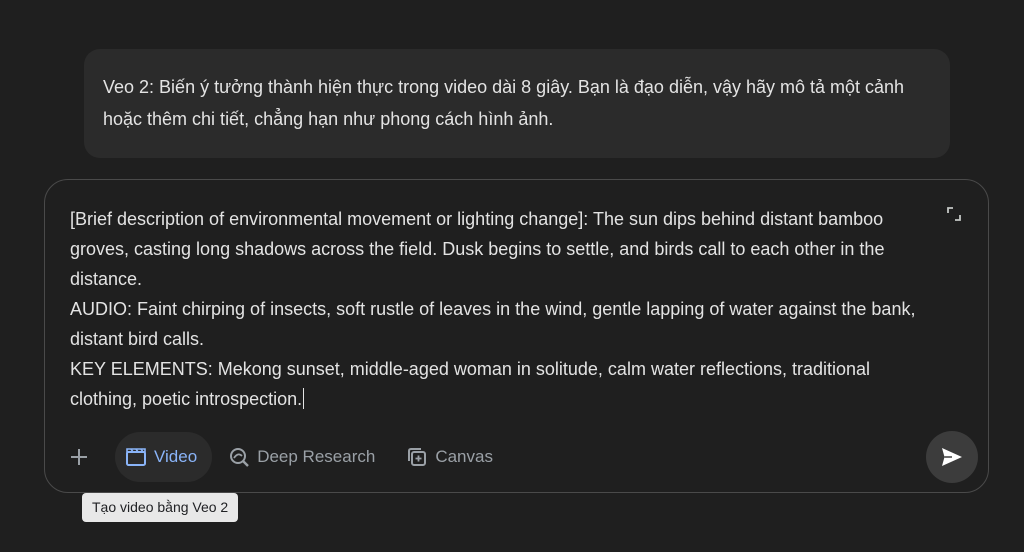 The width and height of the screenshot is (1024, 552). What do you see at coordinates (176, 456) in the screenshot?
I see `video-tool-label: Video` at bounding box center [176, 456].